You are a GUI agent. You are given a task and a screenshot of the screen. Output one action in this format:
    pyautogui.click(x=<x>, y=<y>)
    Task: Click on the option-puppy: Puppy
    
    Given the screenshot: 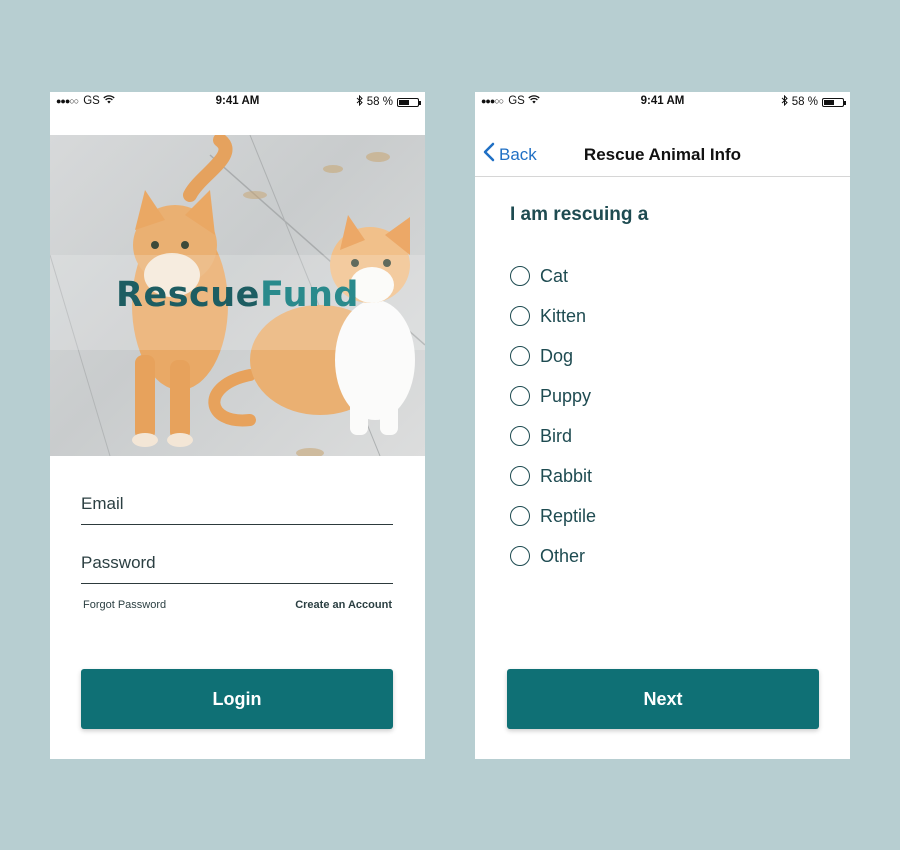 What is the action you would take?
    pyautogui.click(x=553, y=396)
    